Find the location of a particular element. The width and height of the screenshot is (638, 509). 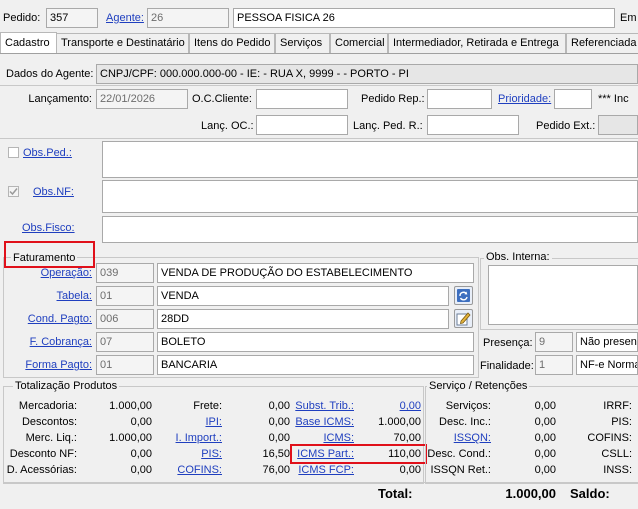

cond-pagto-edit-button is located at coordinates (463, 318).